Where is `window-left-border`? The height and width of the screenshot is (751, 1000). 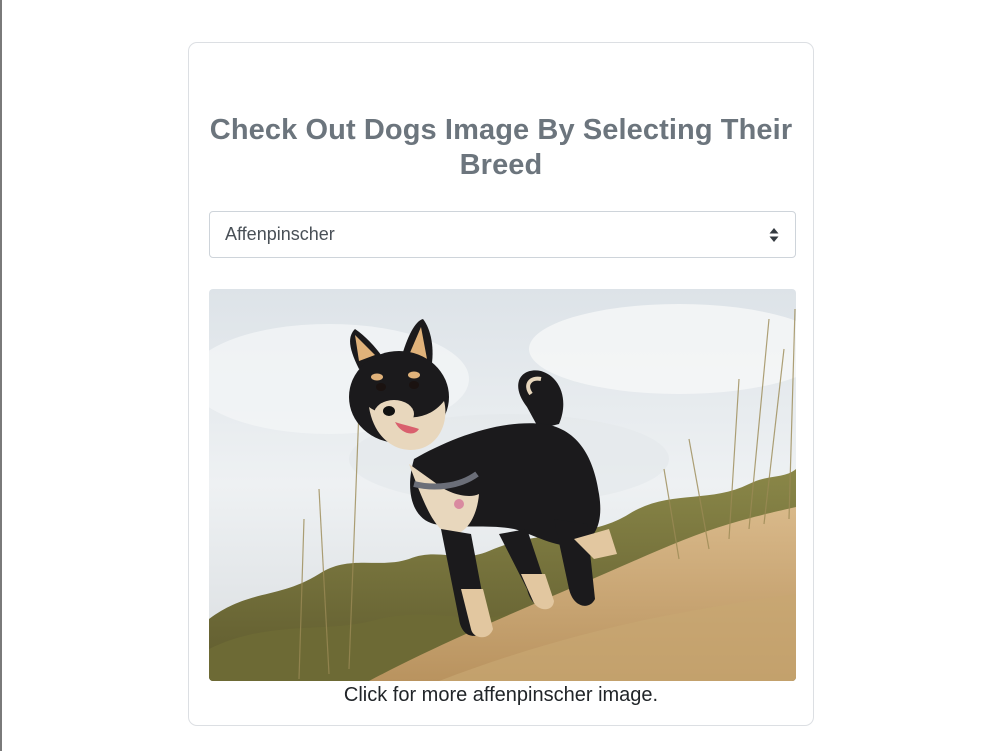 window-left-border is located at coordinates (1, 375).